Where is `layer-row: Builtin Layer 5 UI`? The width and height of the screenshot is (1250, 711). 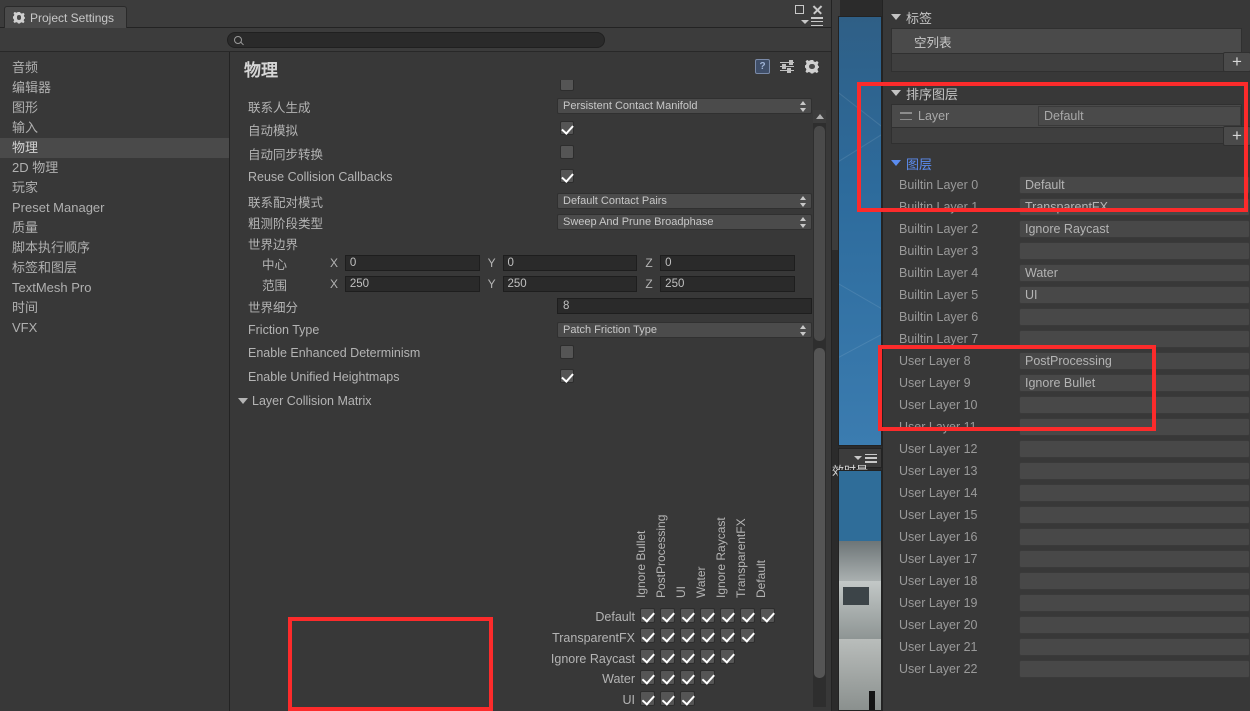 layer-row: Builtin Layer 5 UI is located at coordinates (1066, 295).